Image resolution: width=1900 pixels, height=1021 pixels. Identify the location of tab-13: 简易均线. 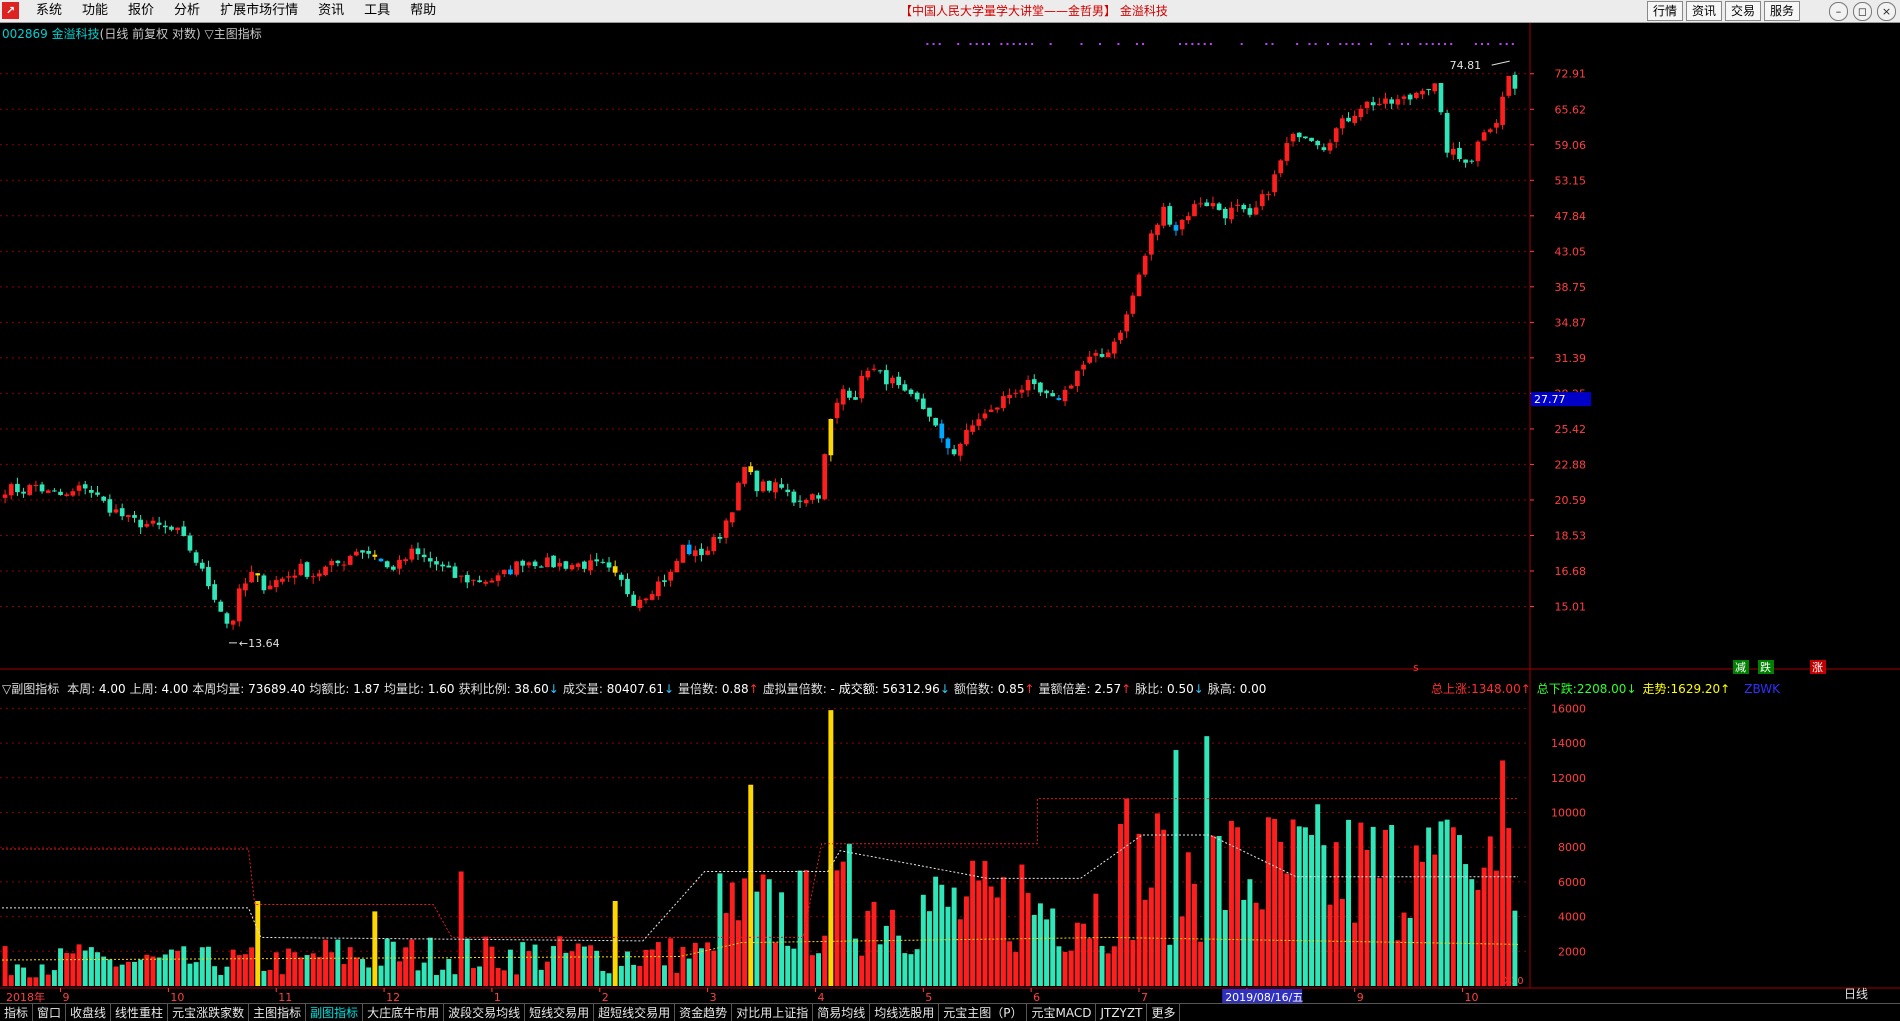
(842, 1012).